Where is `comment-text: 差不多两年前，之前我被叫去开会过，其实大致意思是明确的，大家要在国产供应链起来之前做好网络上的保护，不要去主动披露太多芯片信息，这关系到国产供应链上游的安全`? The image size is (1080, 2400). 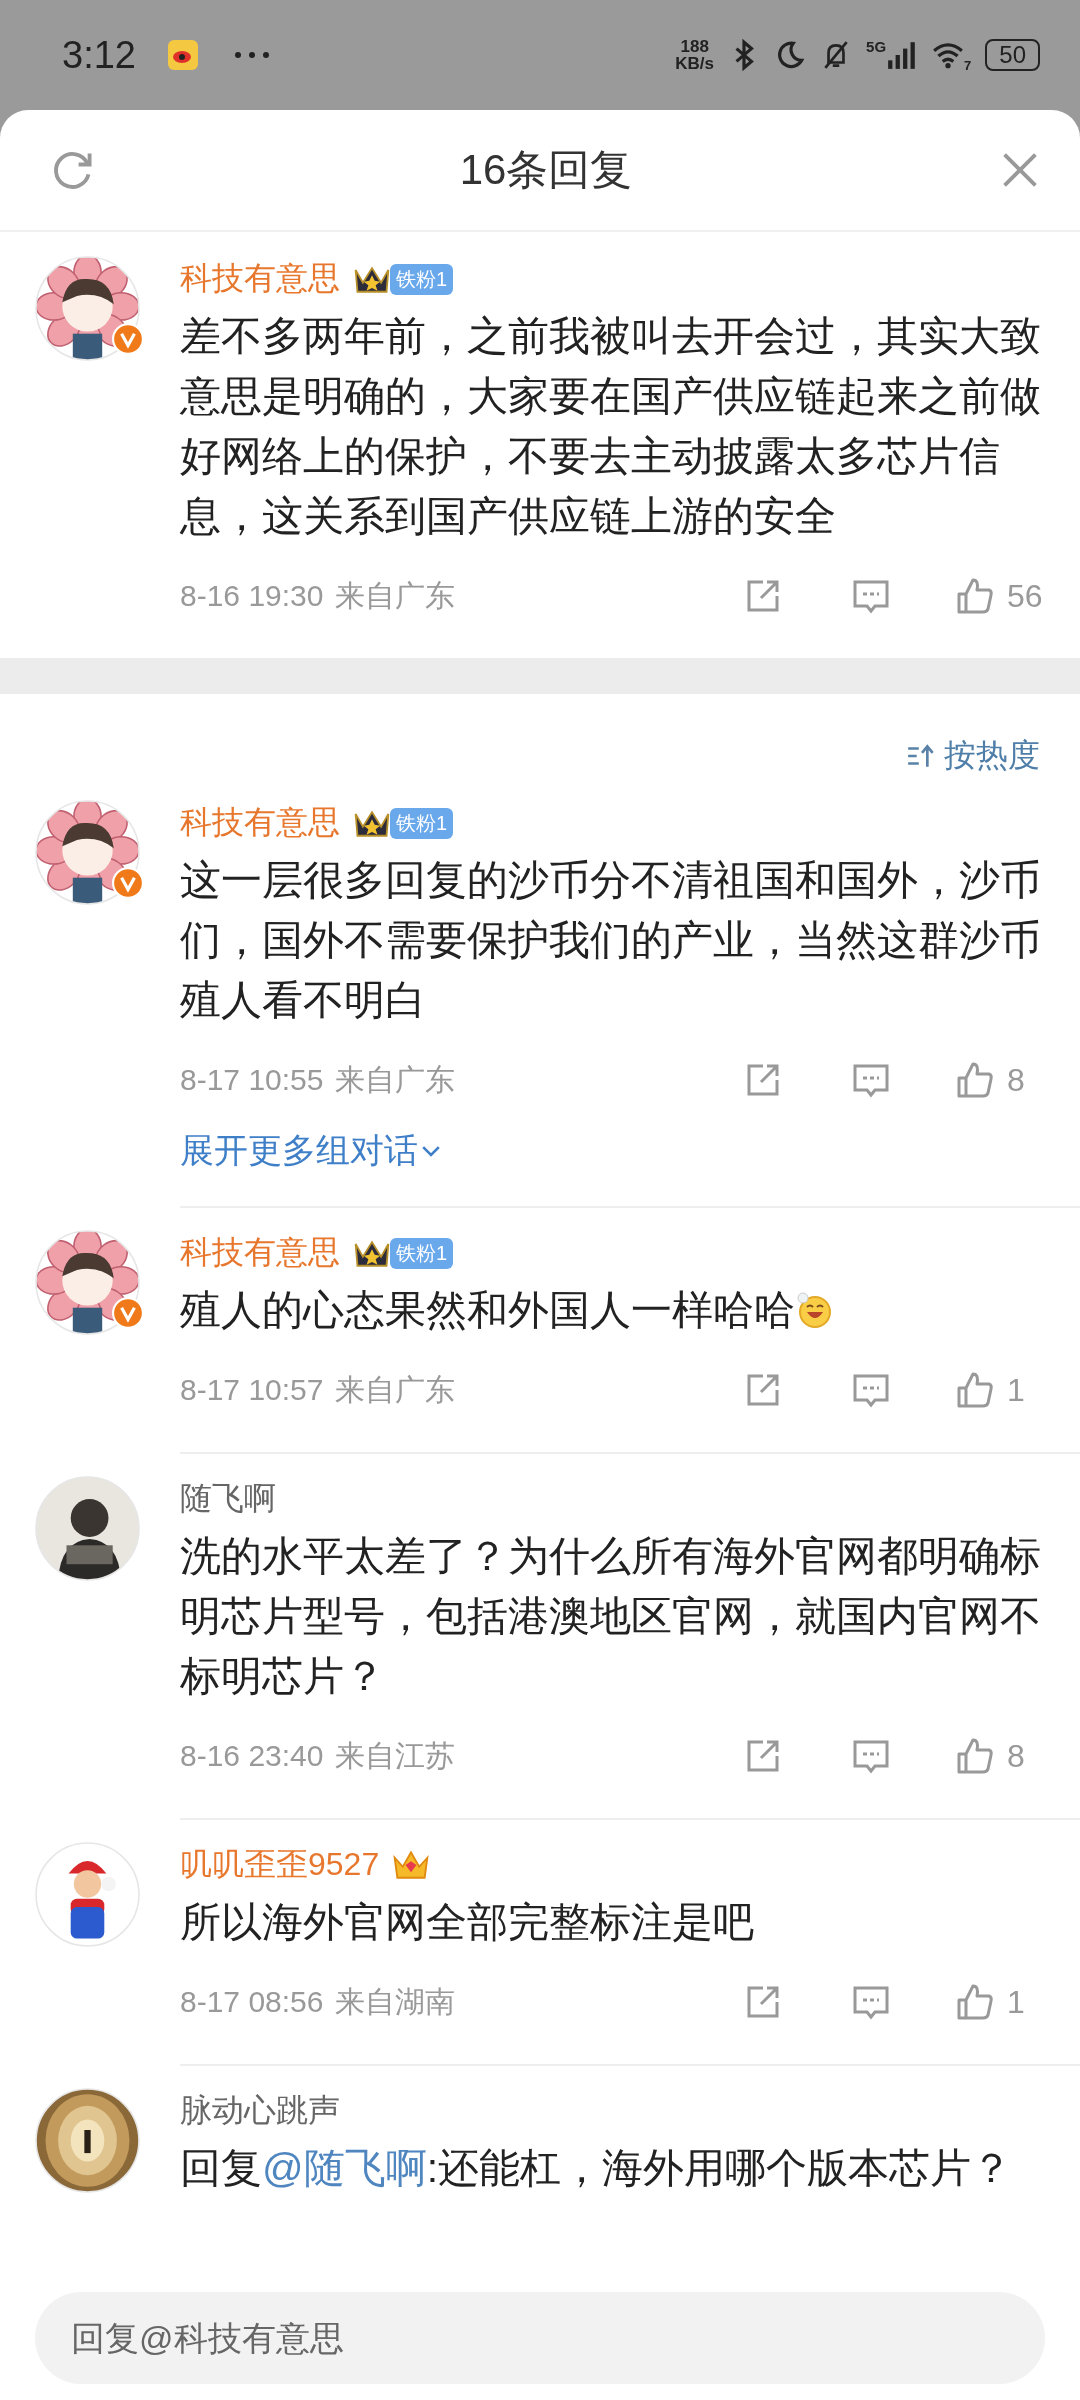
comment-text: 差不多两年前，之前我被叫去开会过，其实大致意思是明确的，大家要在国产供应链起来之前做好网络上的保护，不要去主动披露太多芯片信息，这关系到国产供应链上游的安全 is located at coordinates (611, 426).